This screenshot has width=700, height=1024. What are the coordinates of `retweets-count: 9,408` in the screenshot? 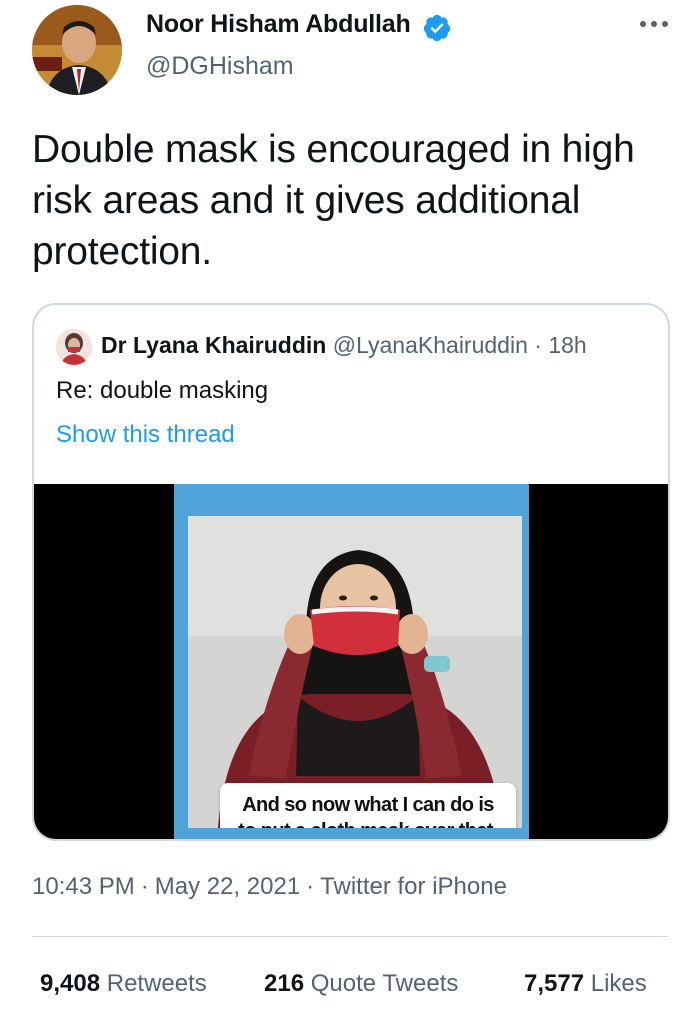 It's located at (70, 983).